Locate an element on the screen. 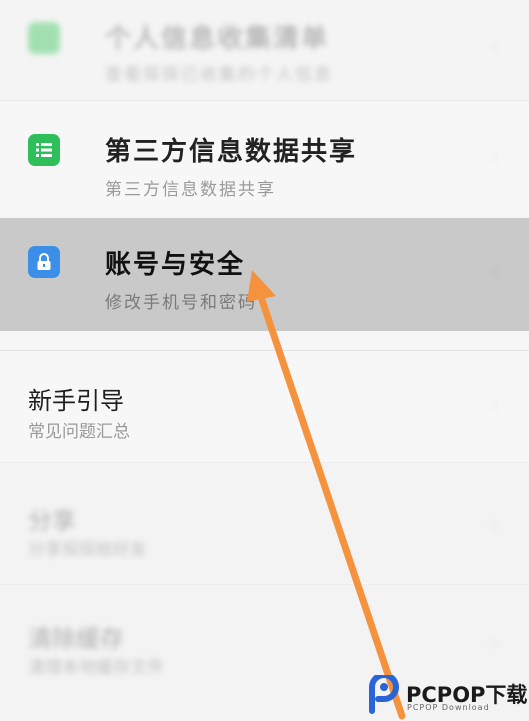  pcpop-logo-icon is located at coordinates (384, 694).